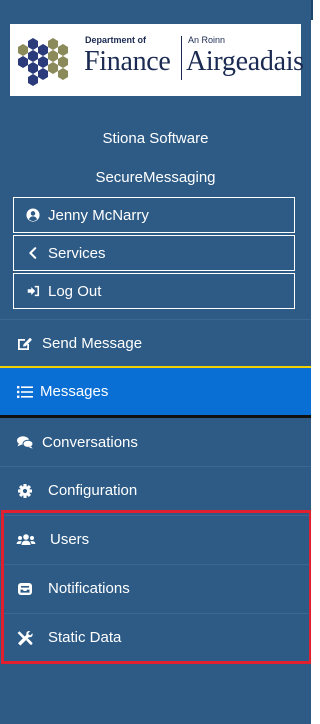 Image resolution: width=320 pixels, height=724 pixels. I want to click on nav-users-label: Users, so click(70, 539).